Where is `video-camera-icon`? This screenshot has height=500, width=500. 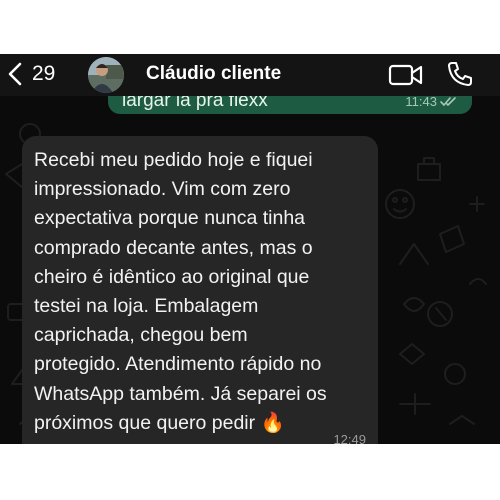 video-camera-icon is located at coordinates (405, 75).